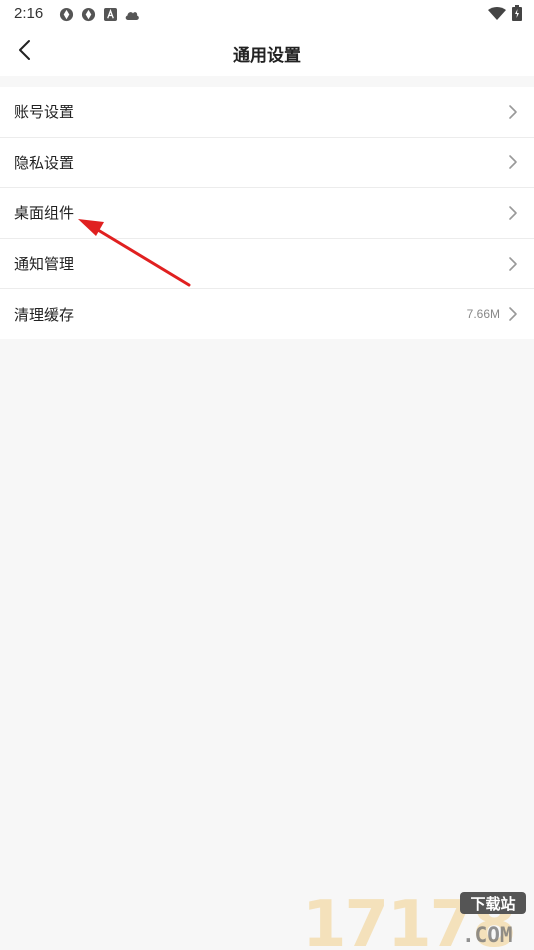 The height and width of the screenshot is (950, 534). I want to click on settings-item-desktop-widgets: 桌面组件, so click(267, 213).